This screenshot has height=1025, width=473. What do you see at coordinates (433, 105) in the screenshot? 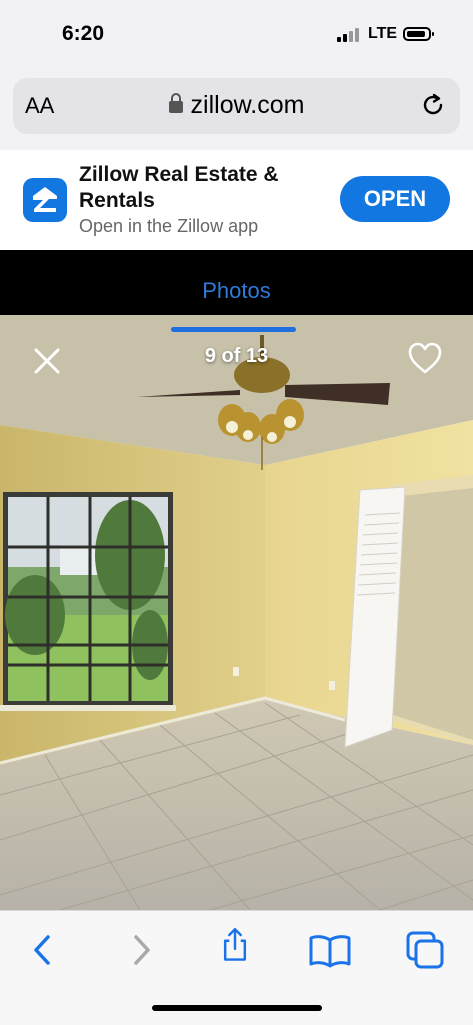
I see `reload-icon` at bounding box center [433, 105].